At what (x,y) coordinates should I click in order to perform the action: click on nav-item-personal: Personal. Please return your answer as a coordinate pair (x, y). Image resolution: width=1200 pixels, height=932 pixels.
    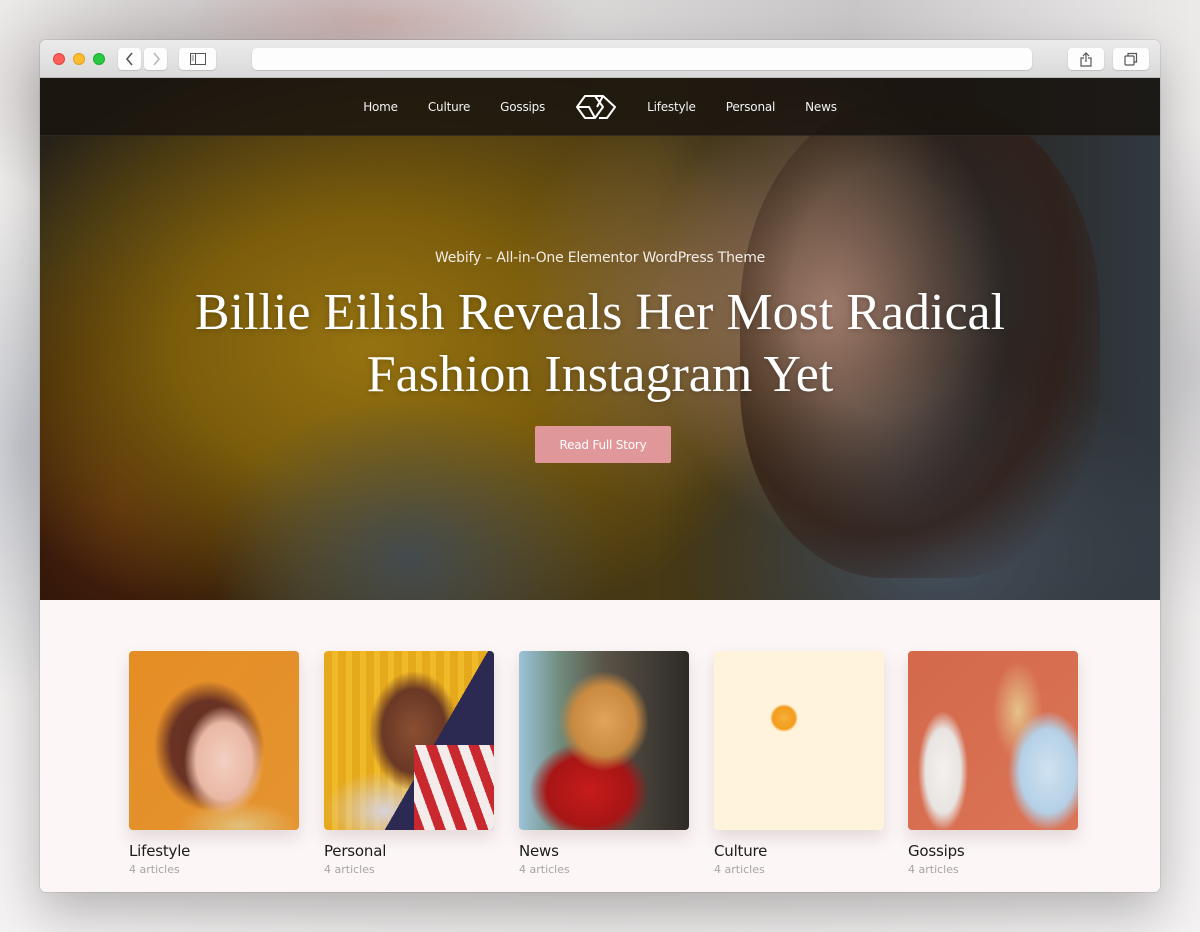
    Looking at the image, I should click on (751, 107).